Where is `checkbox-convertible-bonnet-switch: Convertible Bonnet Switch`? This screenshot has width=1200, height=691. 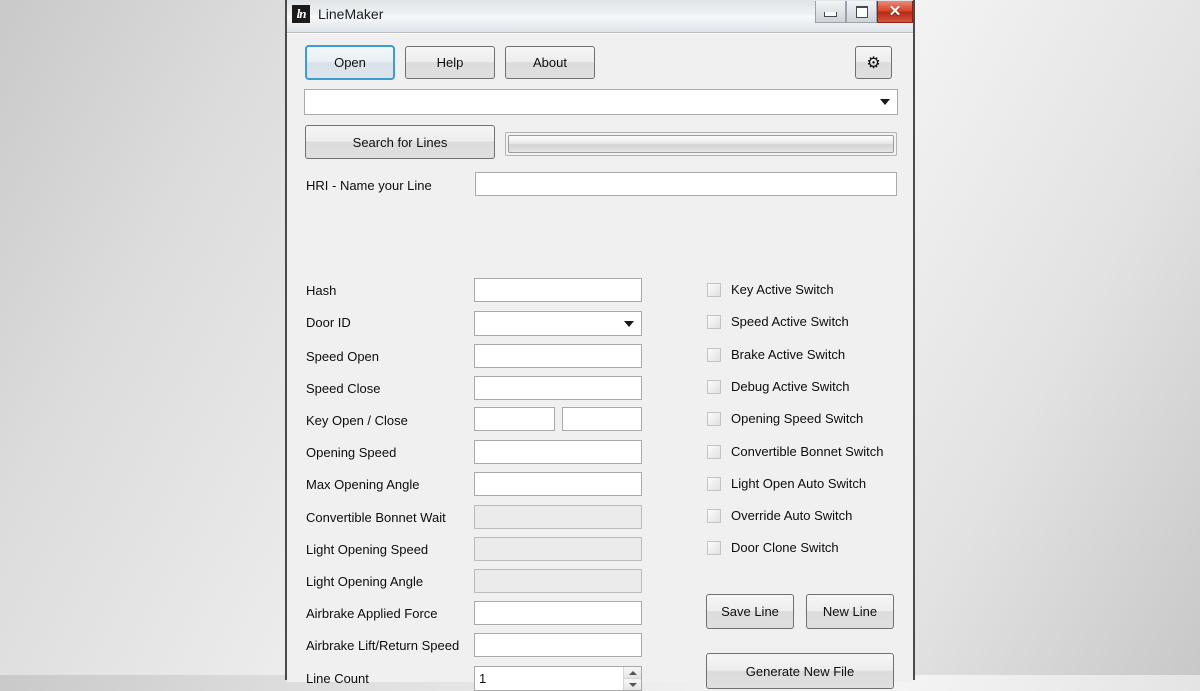
checkbox-convertible-bonnet-switch: Convertible Bonnet Switch is located at coordinates (795, 451).